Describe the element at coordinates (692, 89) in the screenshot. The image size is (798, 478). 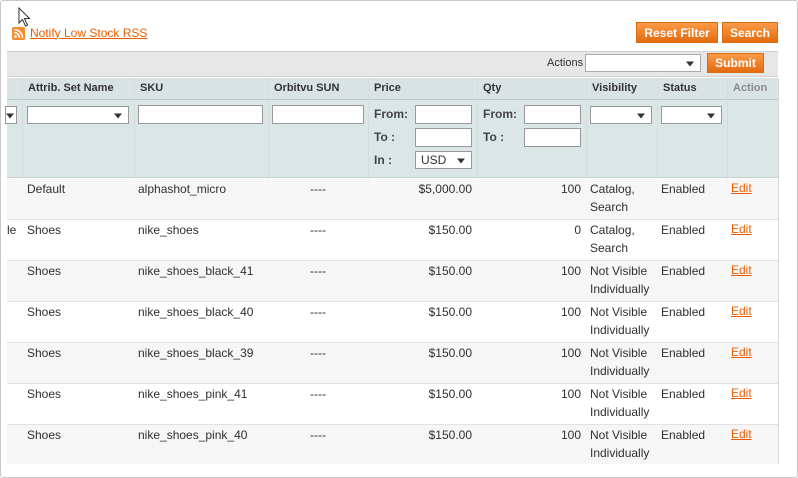
I see `column-header-status: Status` at that location.